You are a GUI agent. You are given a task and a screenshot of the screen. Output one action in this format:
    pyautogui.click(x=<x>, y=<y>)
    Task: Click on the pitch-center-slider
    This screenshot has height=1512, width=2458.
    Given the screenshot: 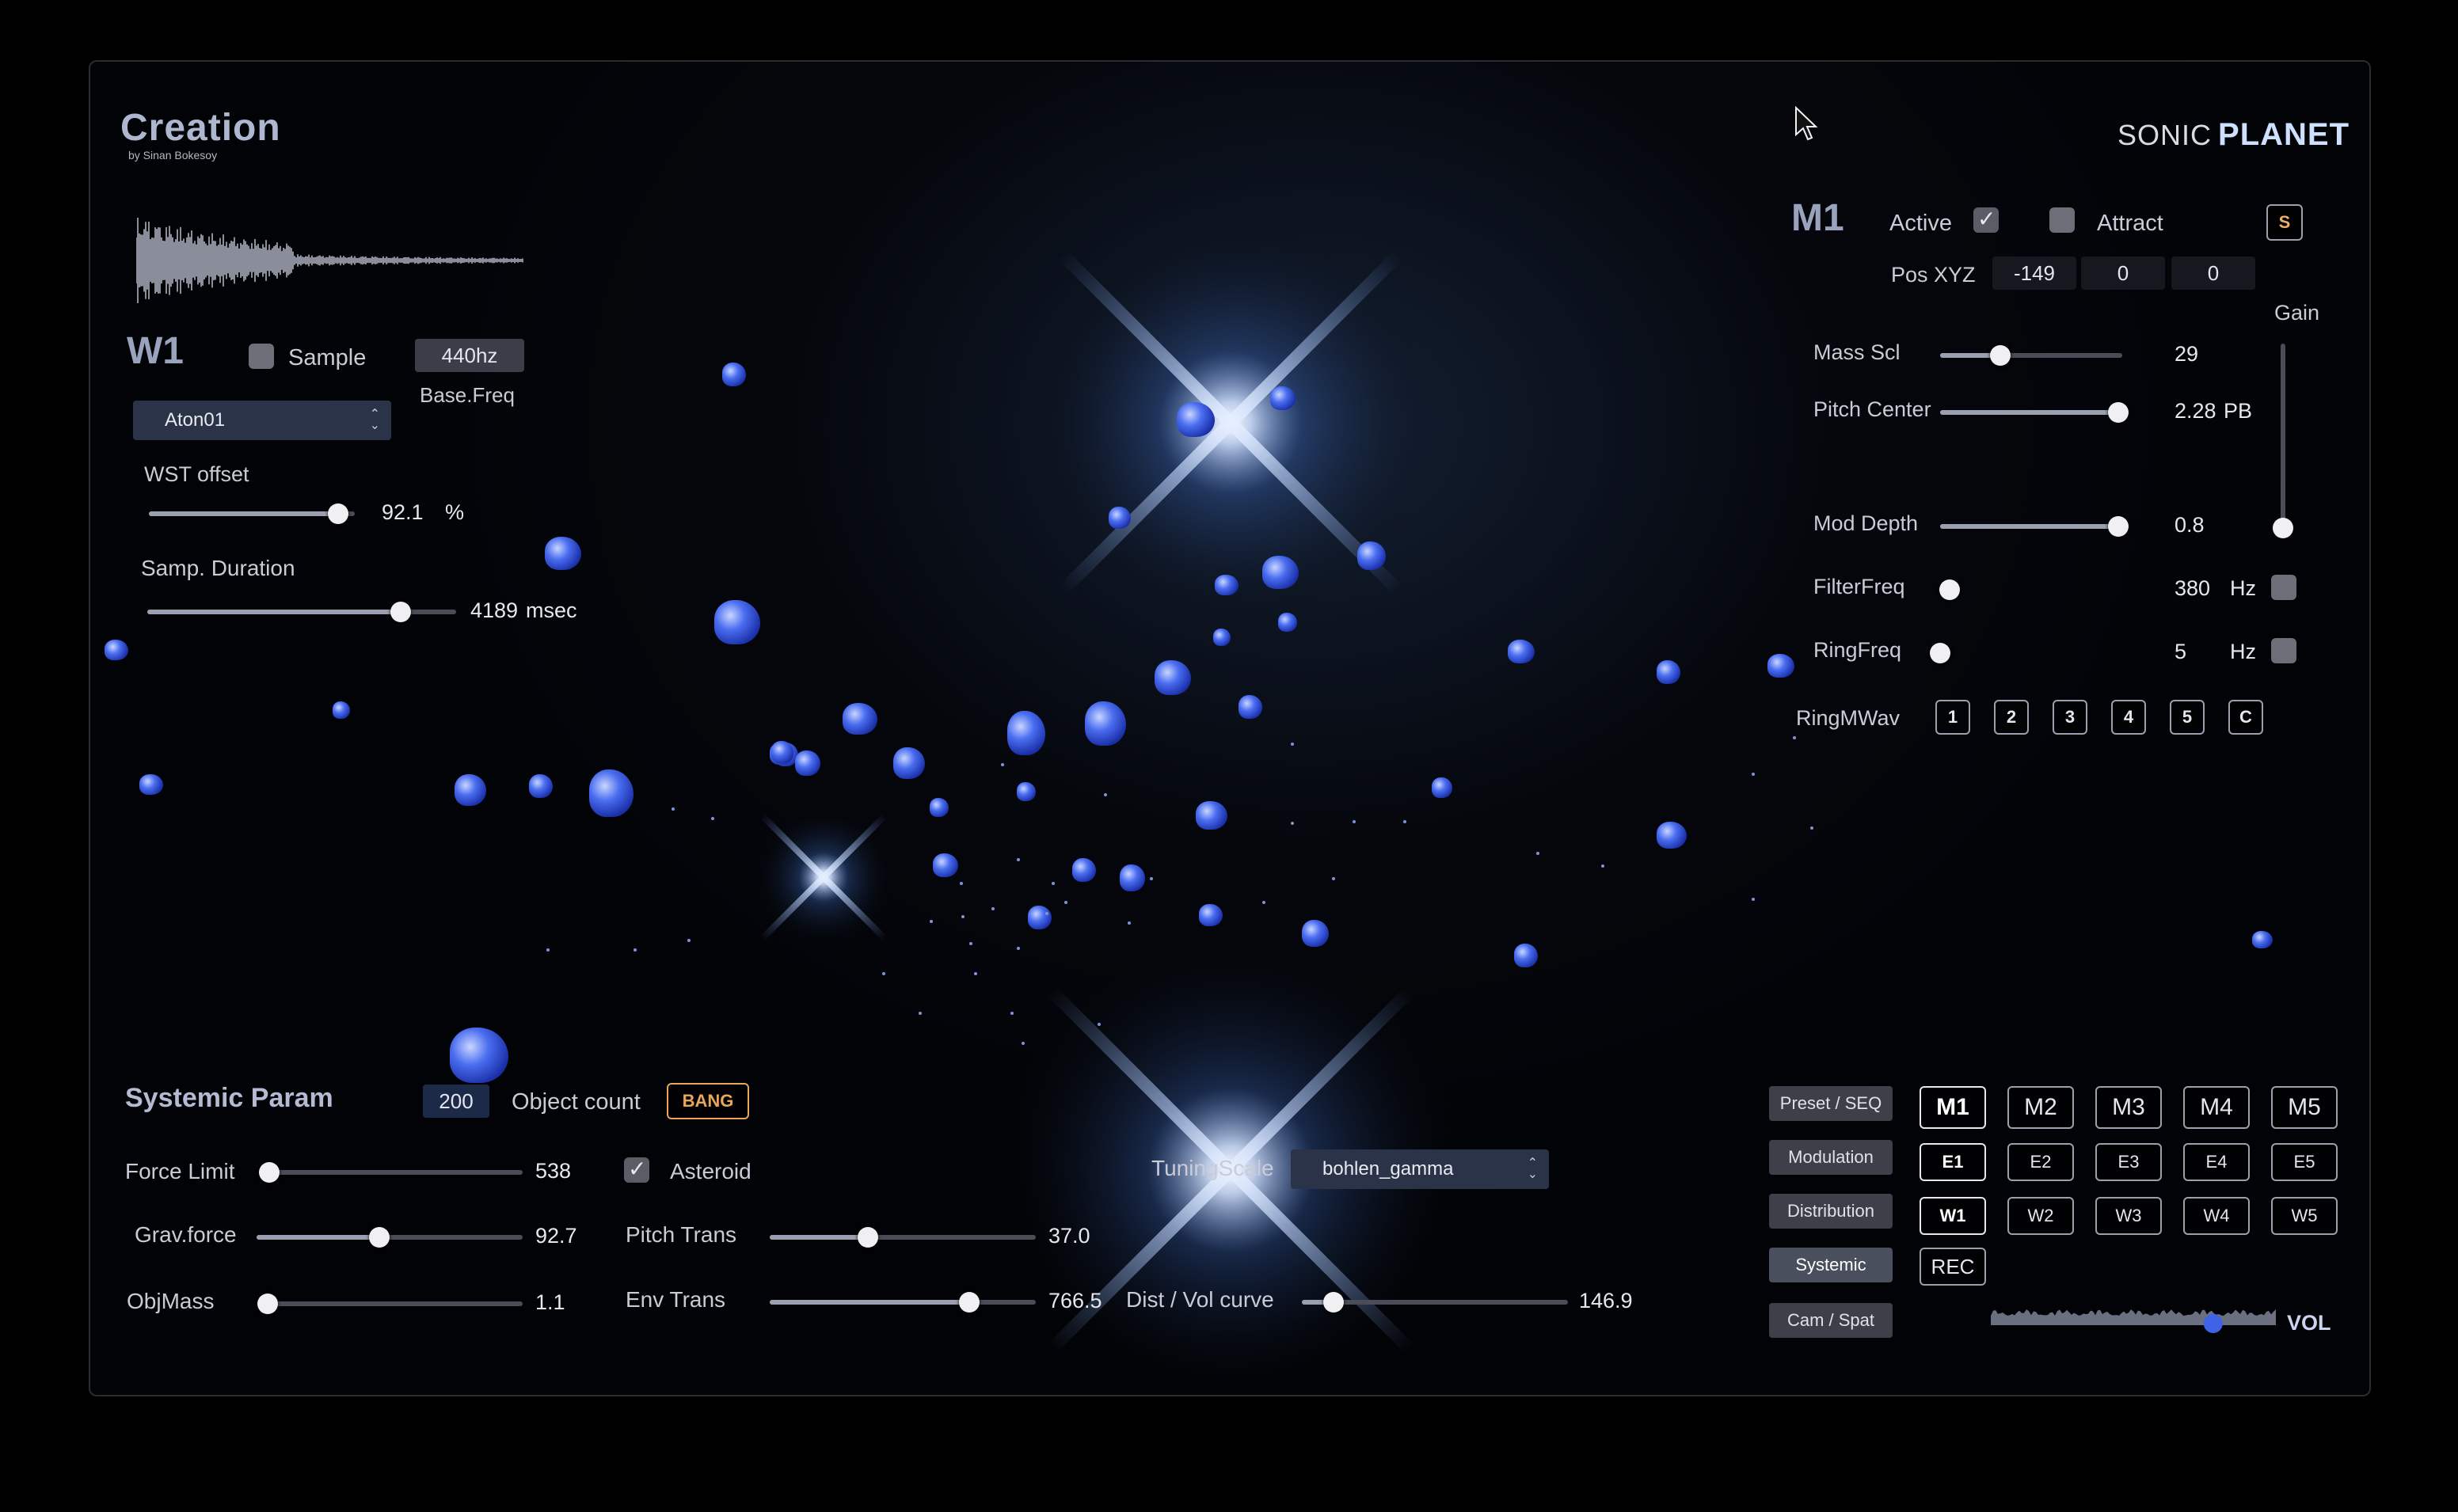 What is the action you would take?
    pyautogui.click(x=2034, y=413)
    